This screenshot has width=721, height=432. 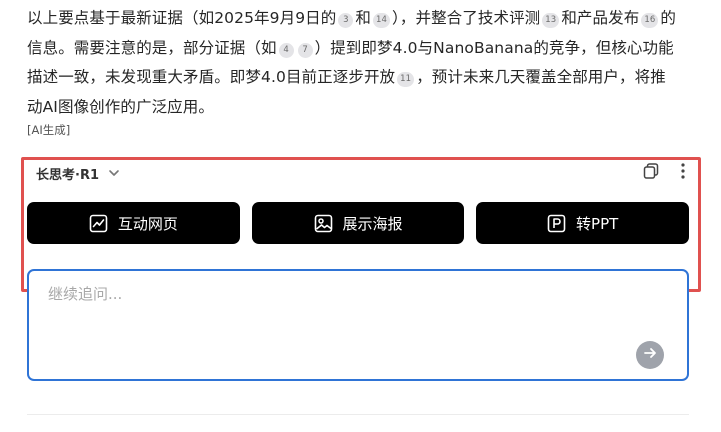 What do you see at coordinates (406, 79) in the screenshot?
I see `citation-badge: 11` at bounding box center [406, 79].